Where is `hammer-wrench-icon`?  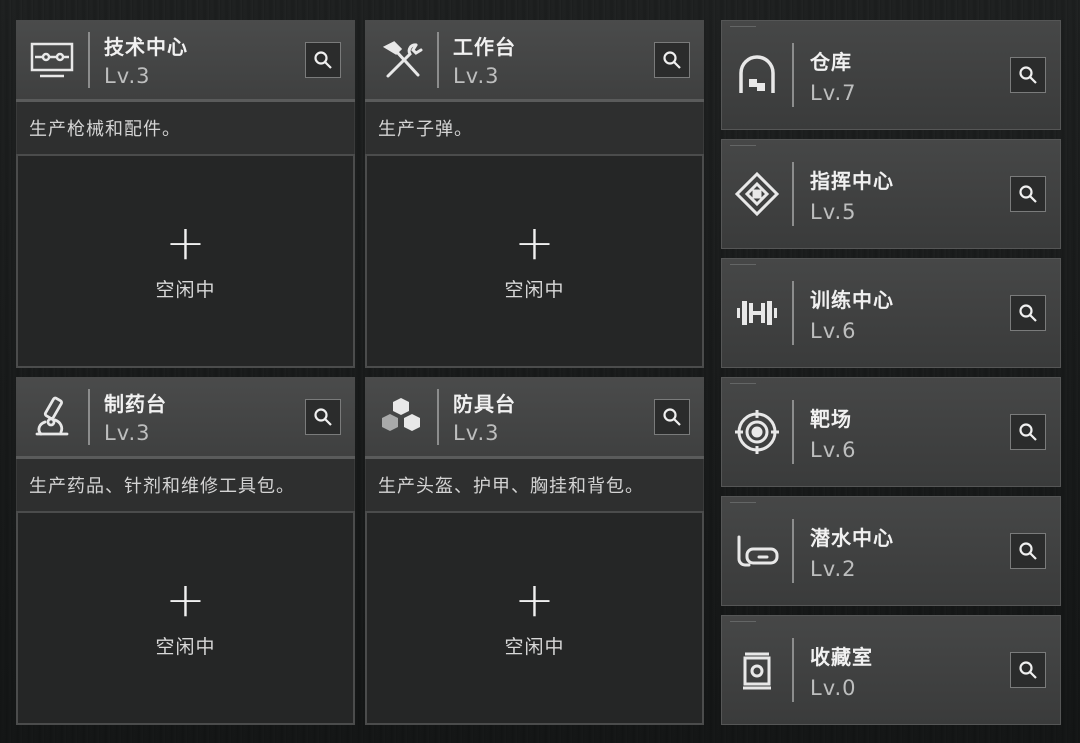
hammer-wrench-icon is located at coordinates (401, 59).